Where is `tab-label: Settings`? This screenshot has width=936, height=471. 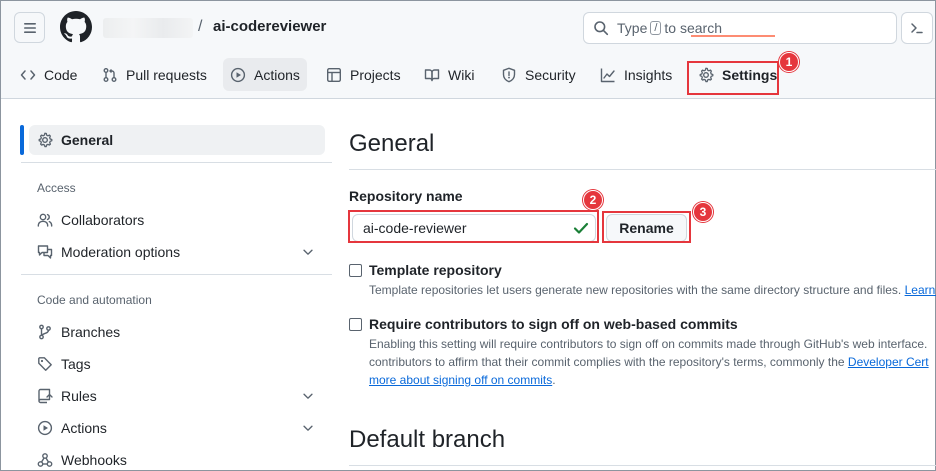
tab-label: Settings is located at coordinates (750, 74).